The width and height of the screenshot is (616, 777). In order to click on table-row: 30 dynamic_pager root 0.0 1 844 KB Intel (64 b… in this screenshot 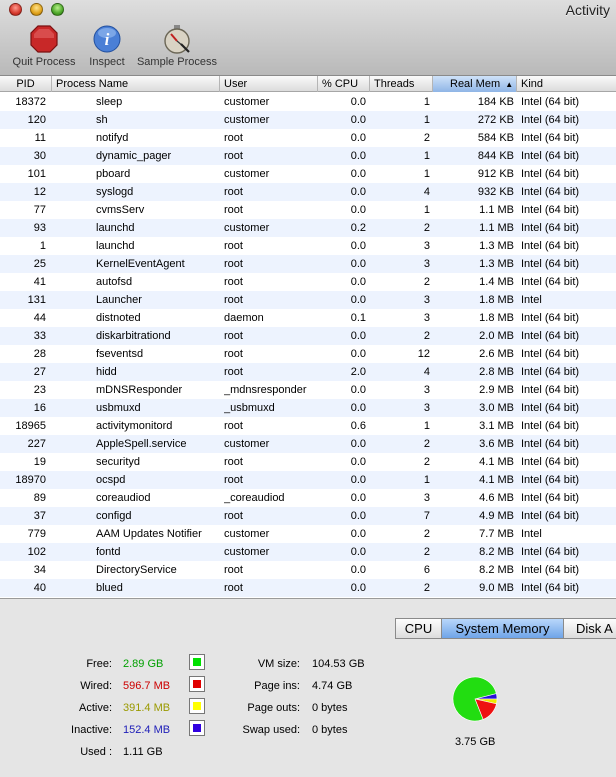, I will do `click(308, 156)`.